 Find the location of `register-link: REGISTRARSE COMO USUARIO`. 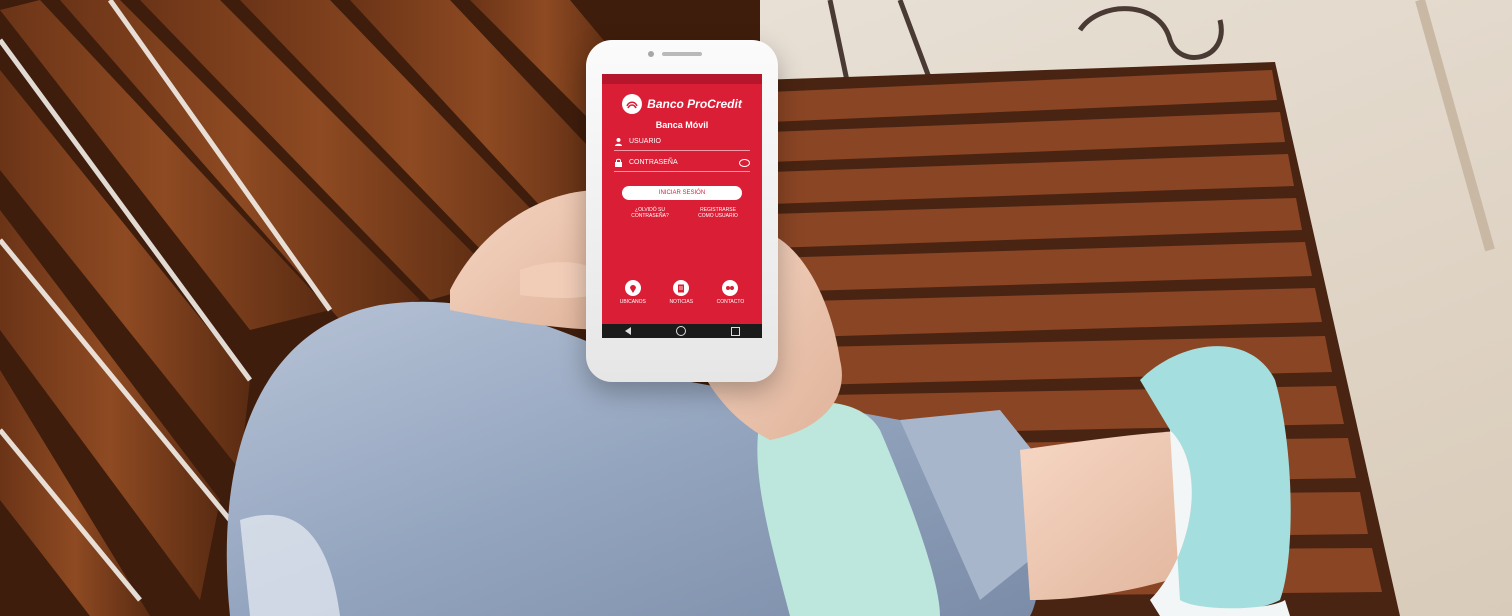

register-link: REGISTRARSE COMO USUARIO is located at coordinates (718, 213).